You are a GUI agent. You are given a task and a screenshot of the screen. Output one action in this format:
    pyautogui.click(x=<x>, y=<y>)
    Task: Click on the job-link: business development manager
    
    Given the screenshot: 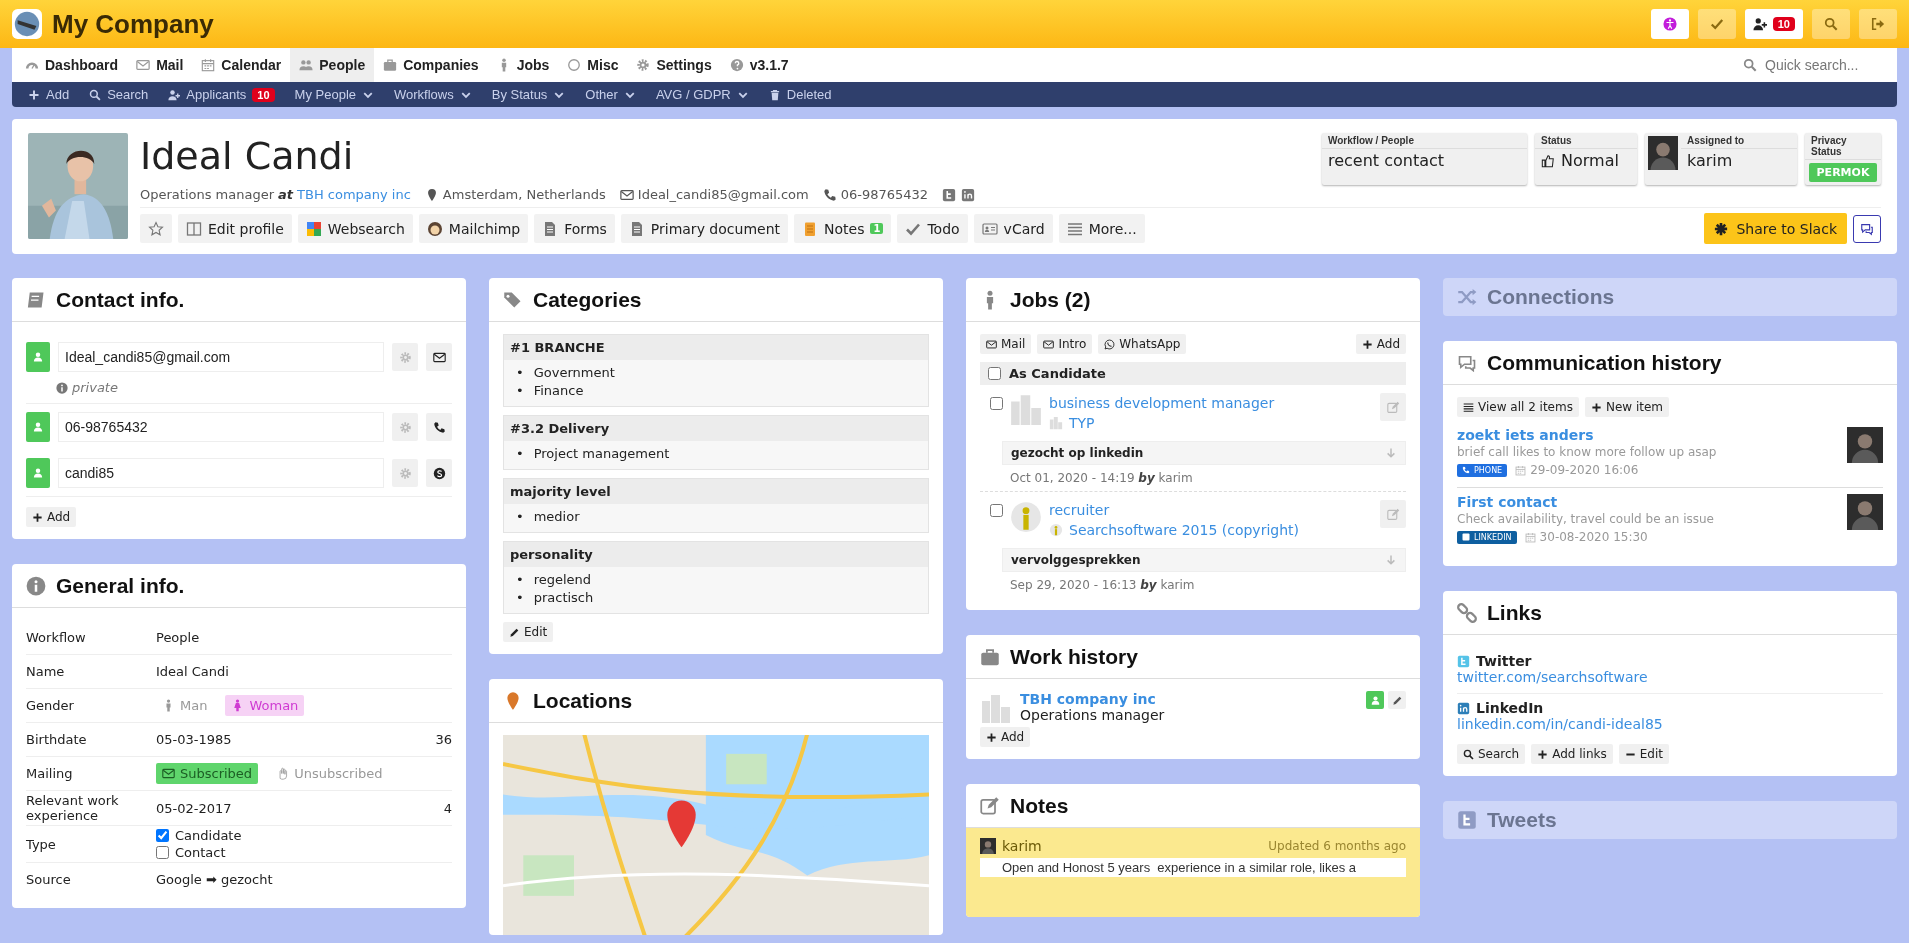 What is the action you would take?
    pyautogui.click(x=1211, y=403)
    